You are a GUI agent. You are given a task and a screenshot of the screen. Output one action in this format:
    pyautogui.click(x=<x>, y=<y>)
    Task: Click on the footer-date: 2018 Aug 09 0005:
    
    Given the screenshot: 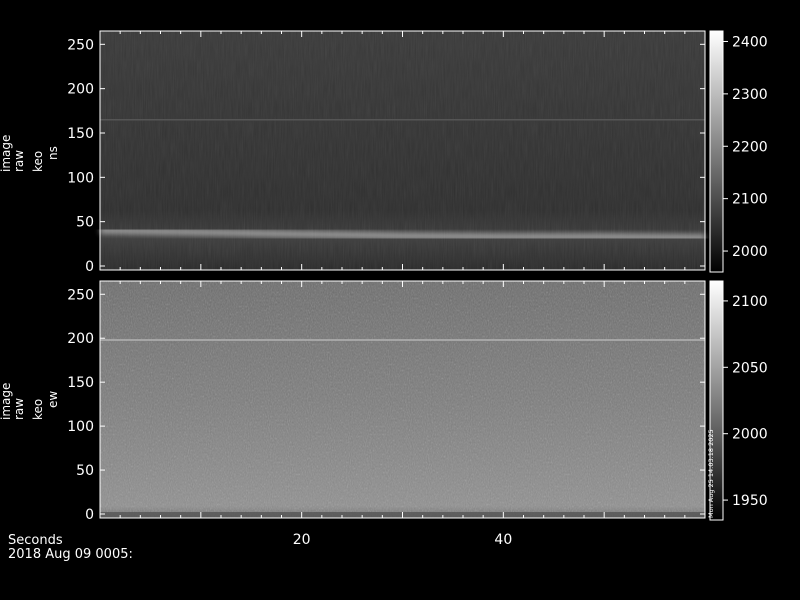 What is the action you would take?
    pyautogui.click(x=70, y=554)
    